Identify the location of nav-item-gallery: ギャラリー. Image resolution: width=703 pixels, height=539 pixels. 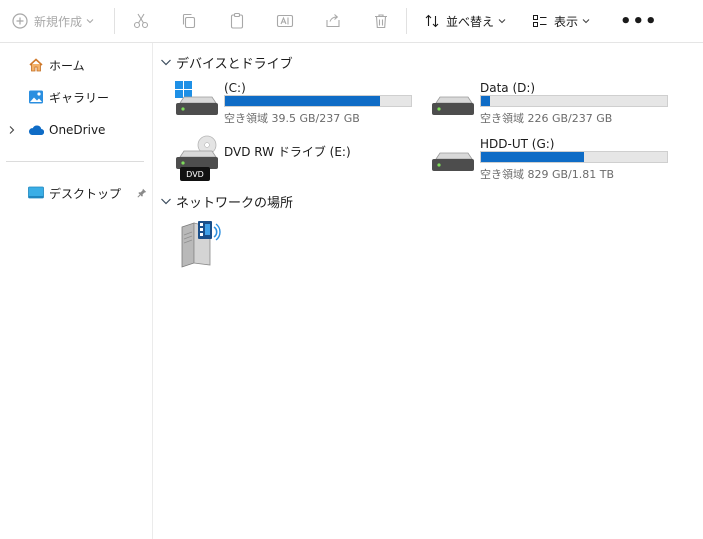
(76, 97).